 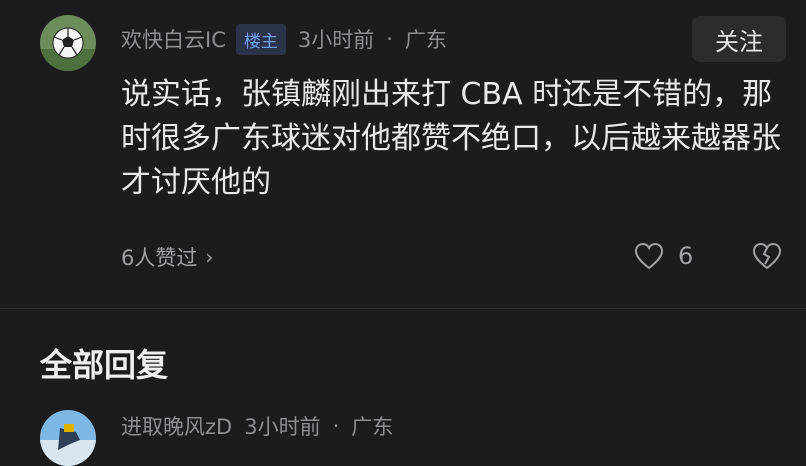 I want to click on post-location: 广东, so click(x=425, y=40).